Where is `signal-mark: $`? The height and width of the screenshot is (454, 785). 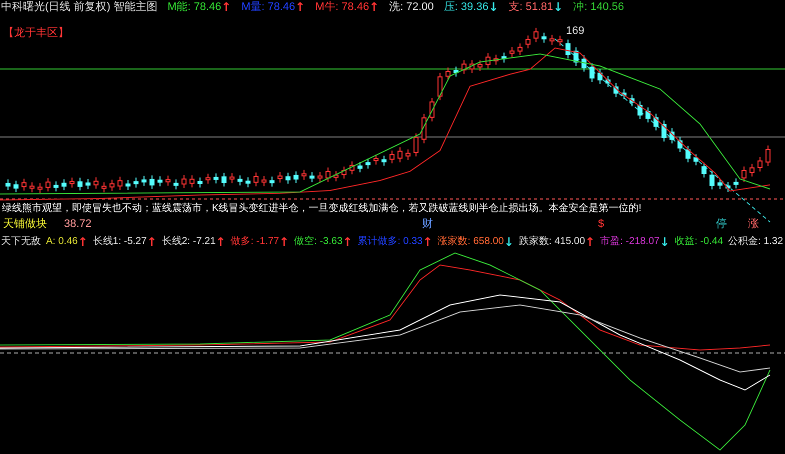 signal-mark: $ is located at coordinates (601, 224).